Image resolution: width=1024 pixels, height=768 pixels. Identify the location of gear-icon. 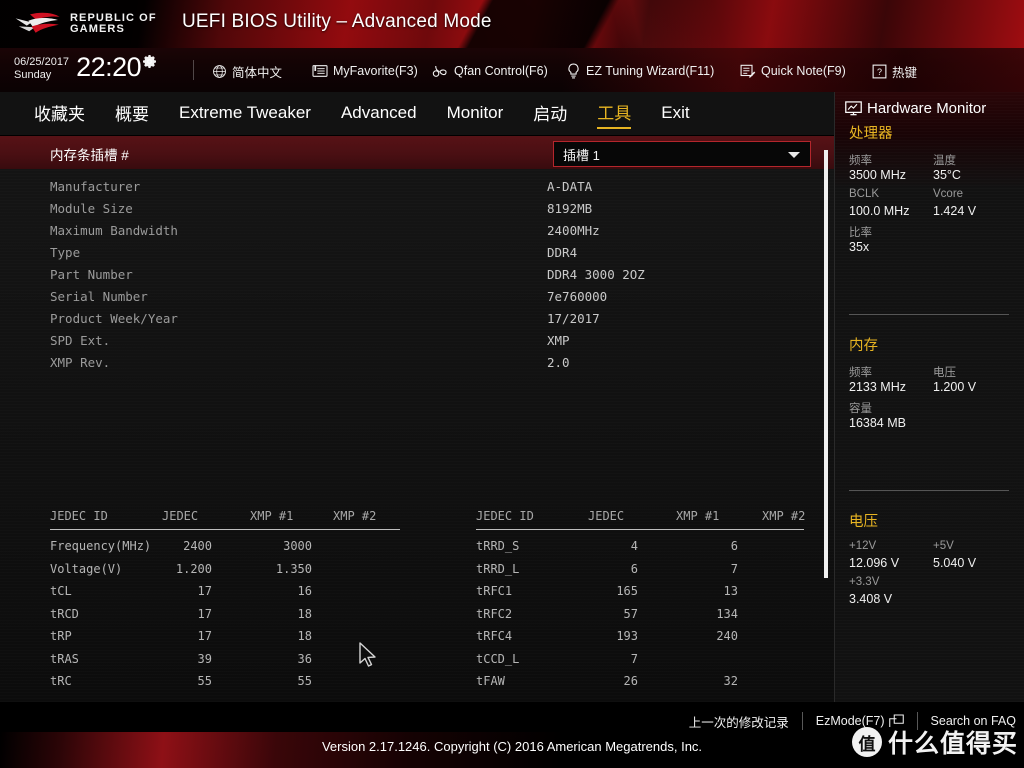
(149, 61).